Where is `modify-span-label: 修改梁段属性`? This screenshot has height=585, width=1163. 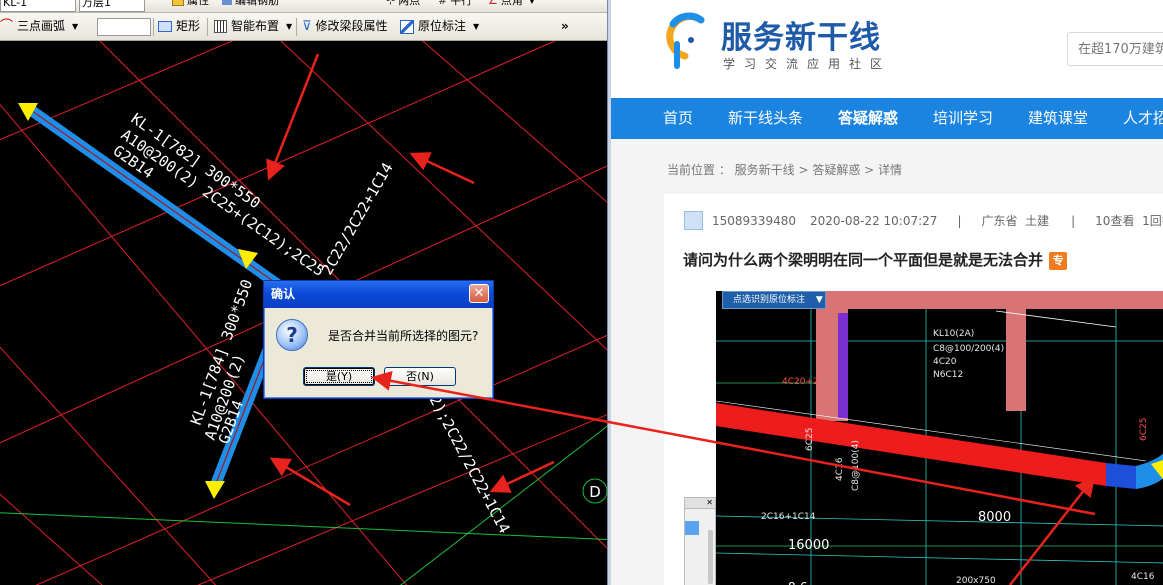
modify-span-label: 修改梁段属性 is located at coordinates (351, 26).